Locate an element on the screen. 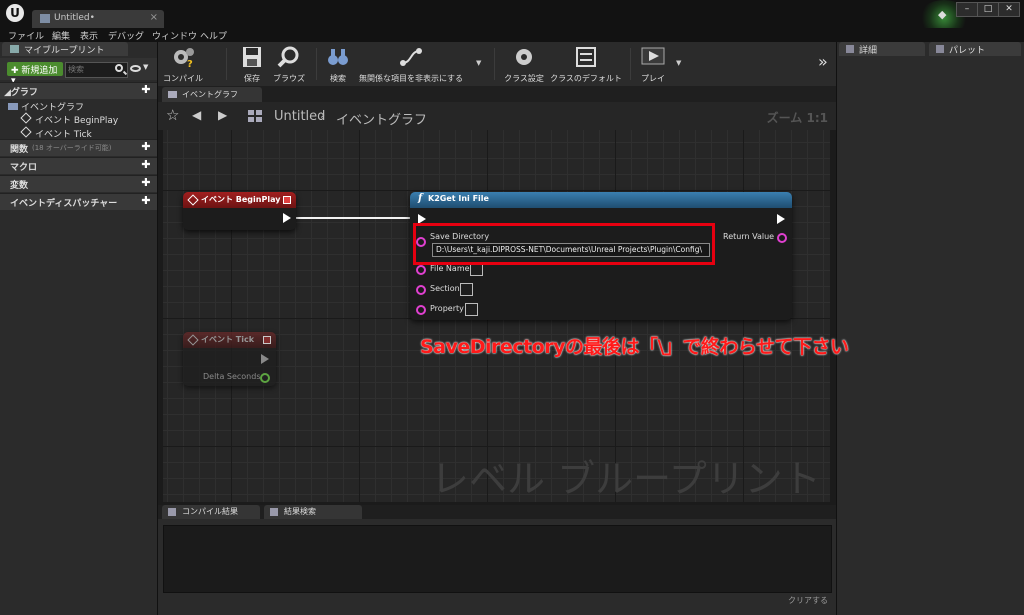  play-button: プレイ is located at coordinates (653, 64).